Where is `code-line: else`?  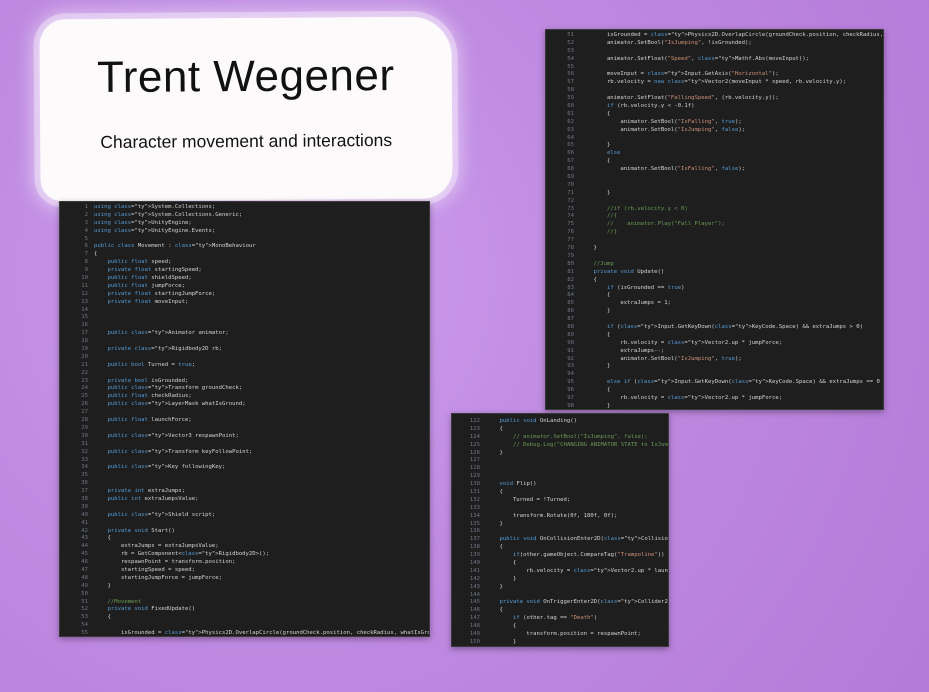
code-line: else is located at coordinates (613, 153).